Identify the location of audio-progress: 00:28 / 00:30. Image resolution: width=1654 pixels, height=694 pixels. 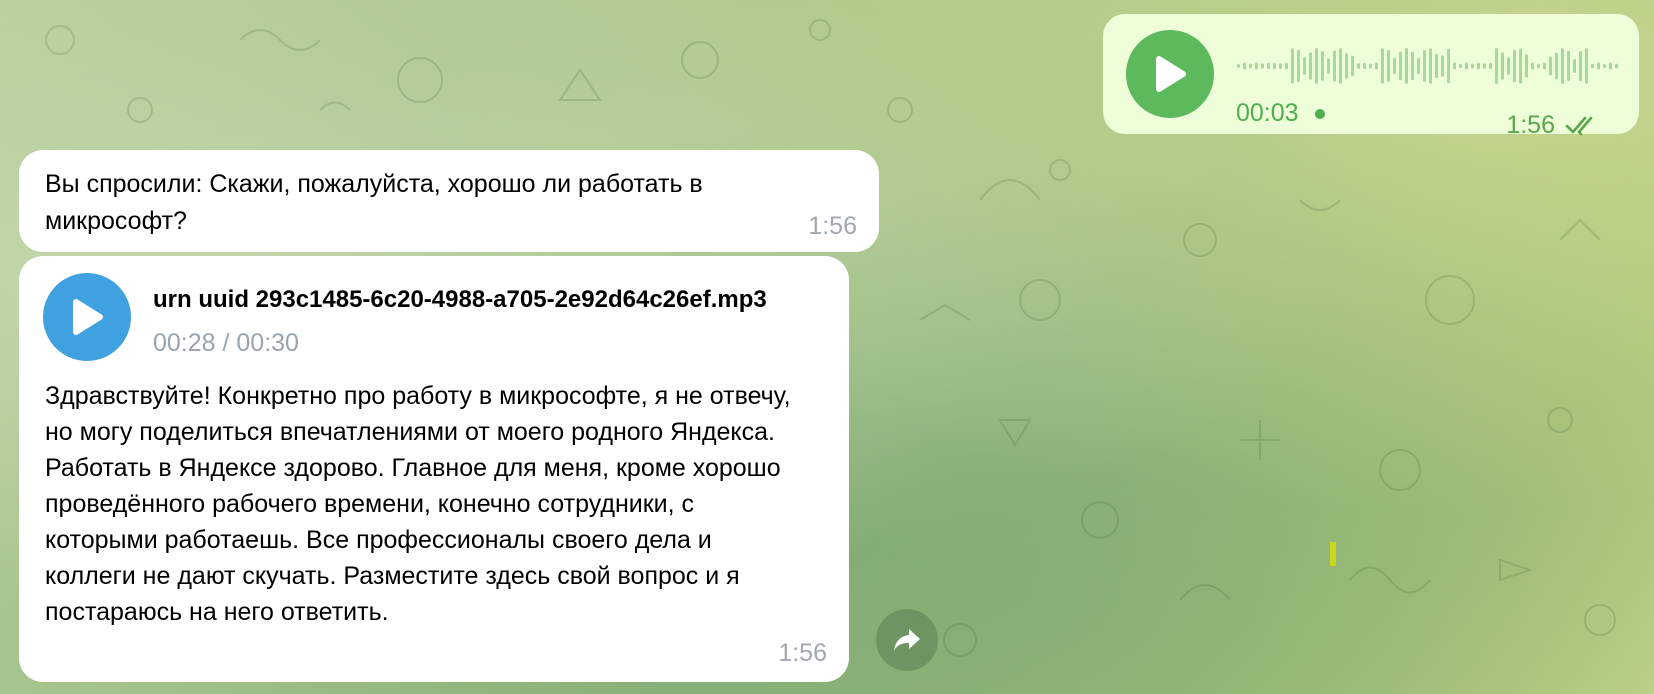
(226, 343).